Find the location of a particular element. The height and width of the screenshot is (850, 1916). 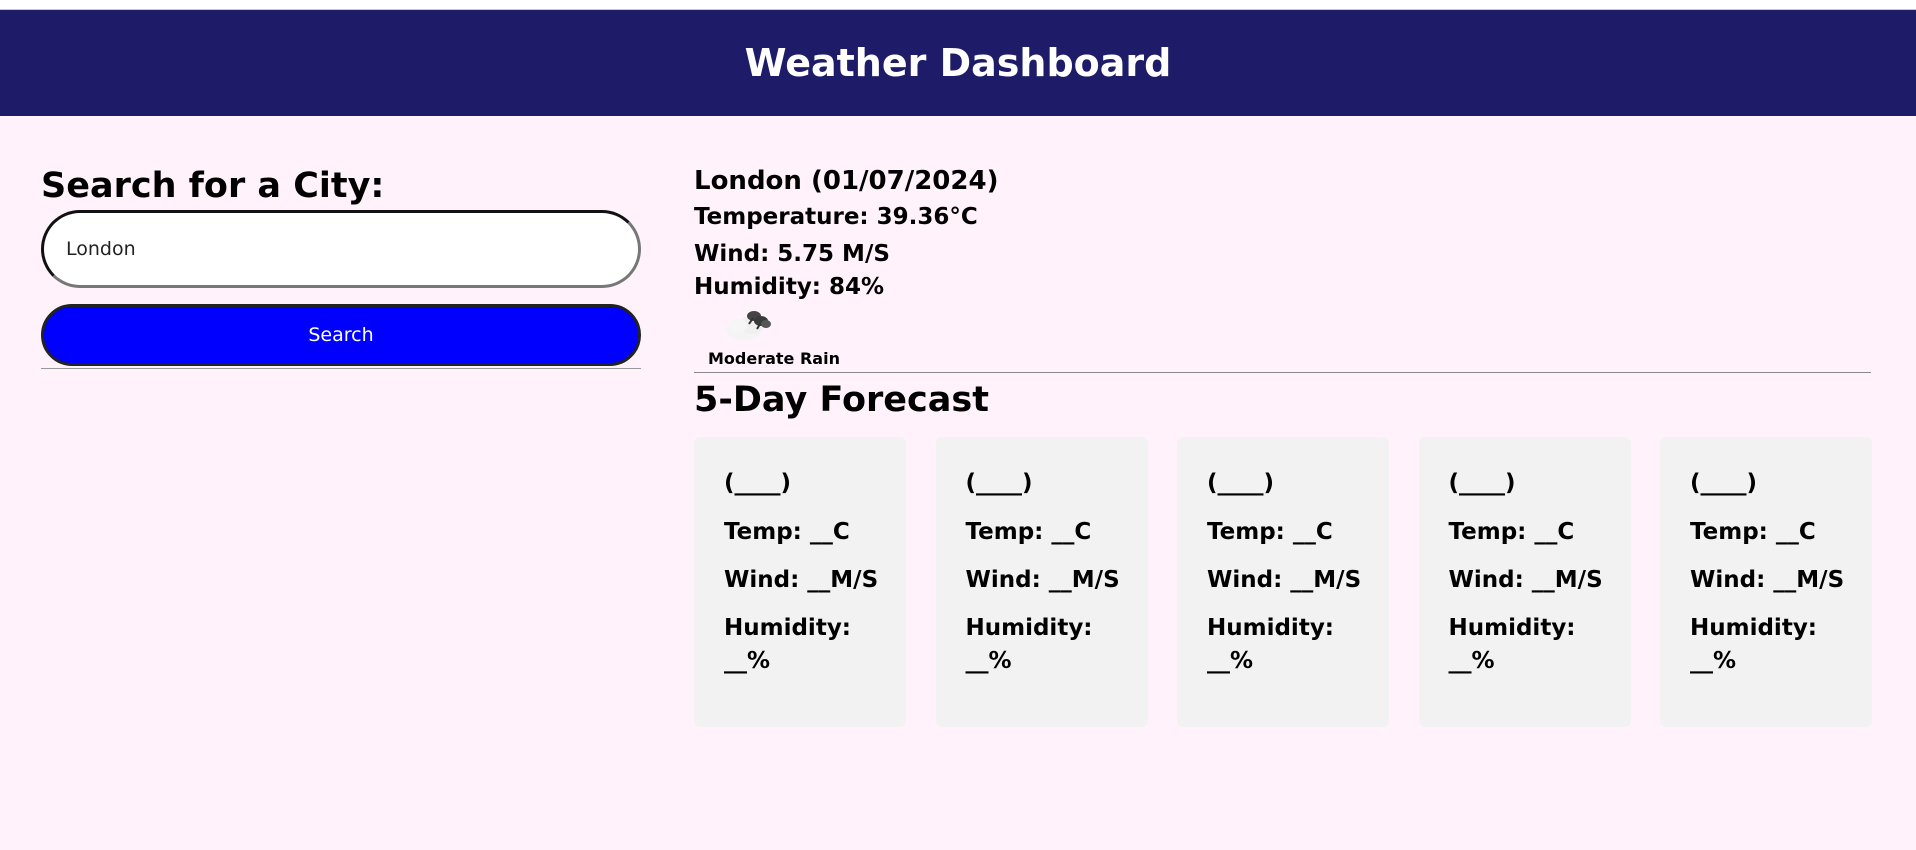

current-temperature: Temperature: 39.36°C is located at coordinates (836, 217).